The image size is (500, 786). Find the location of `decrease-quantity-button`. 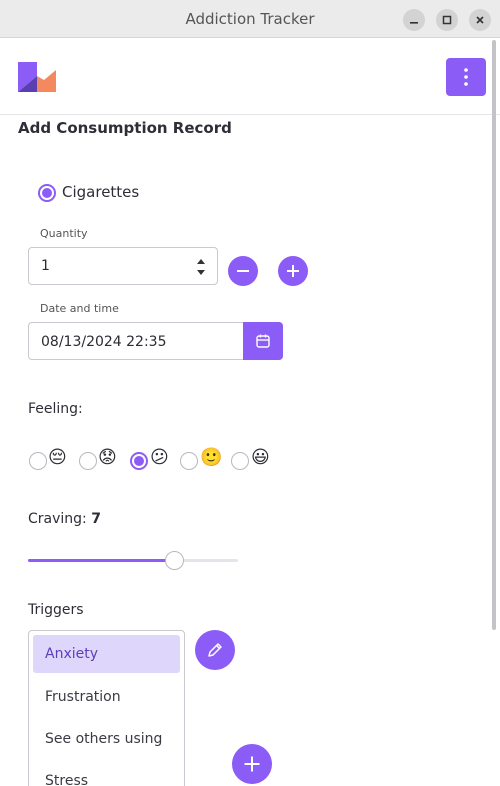

decrease-quantity-button is located at coordinates (243, 271).